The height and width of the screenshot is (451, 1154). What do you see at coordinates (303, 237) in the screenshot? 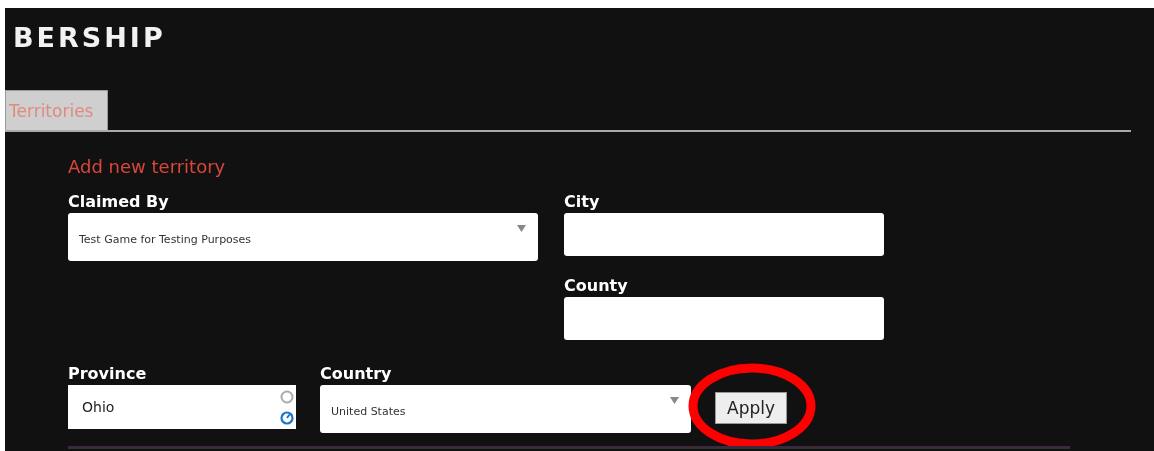
I see `claimed-by-select: Test Game for Testing Purposes` at bounding box center [303, 237].